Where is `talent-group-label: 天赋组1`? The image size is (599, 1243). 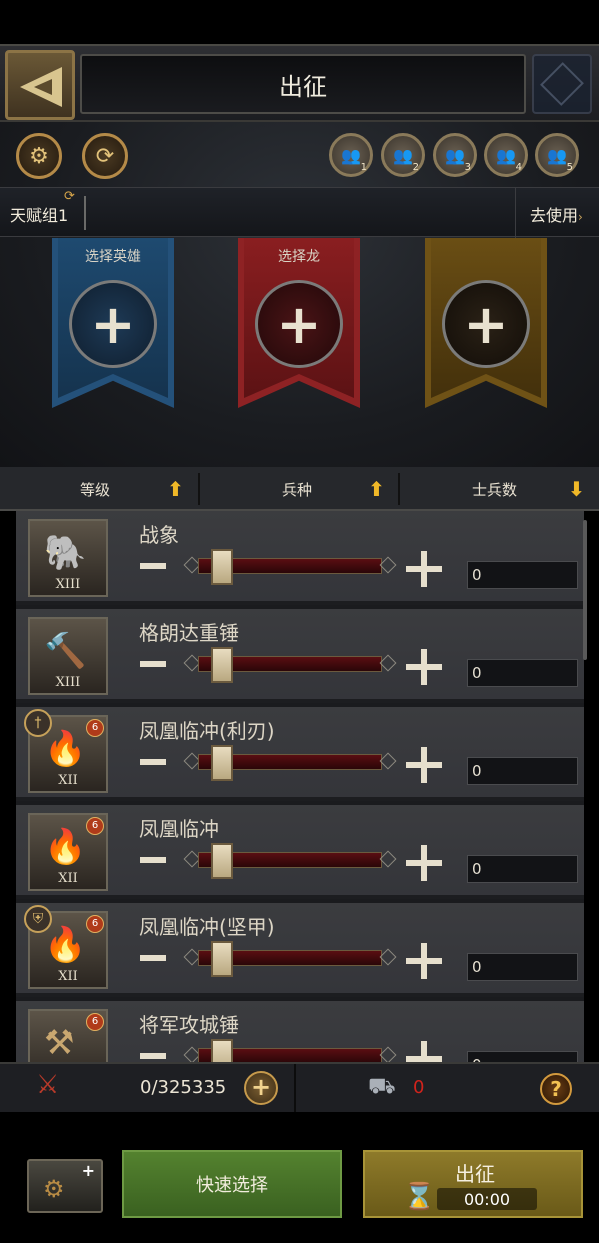 talent-group-label: 天赋组1 is located at coordinates (39, 214).